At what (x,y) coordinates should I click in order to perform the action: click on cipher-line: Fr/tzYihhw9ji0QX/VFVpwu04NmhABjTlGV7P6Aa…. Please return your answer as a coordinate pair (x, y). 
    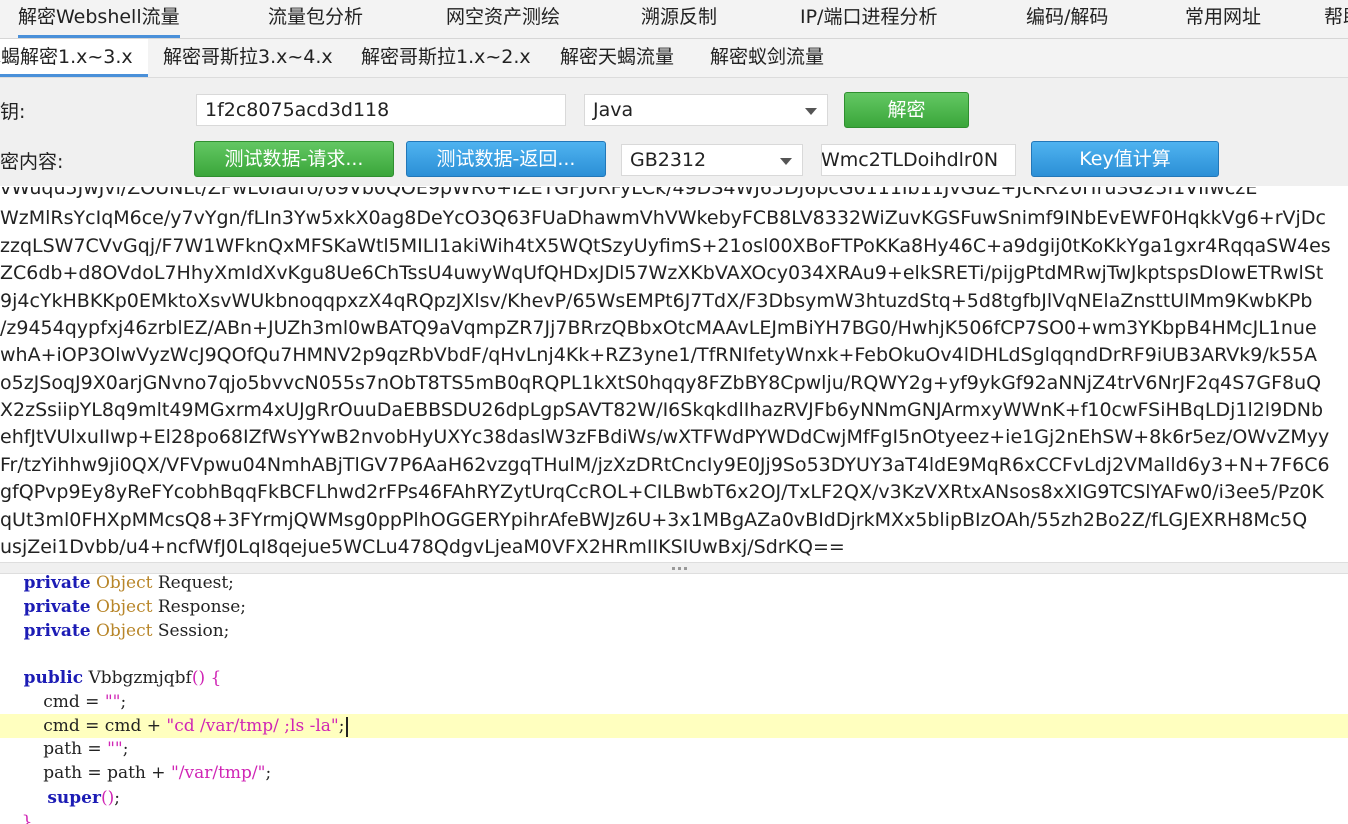
    Looking at the image, I should click on (665, 465).